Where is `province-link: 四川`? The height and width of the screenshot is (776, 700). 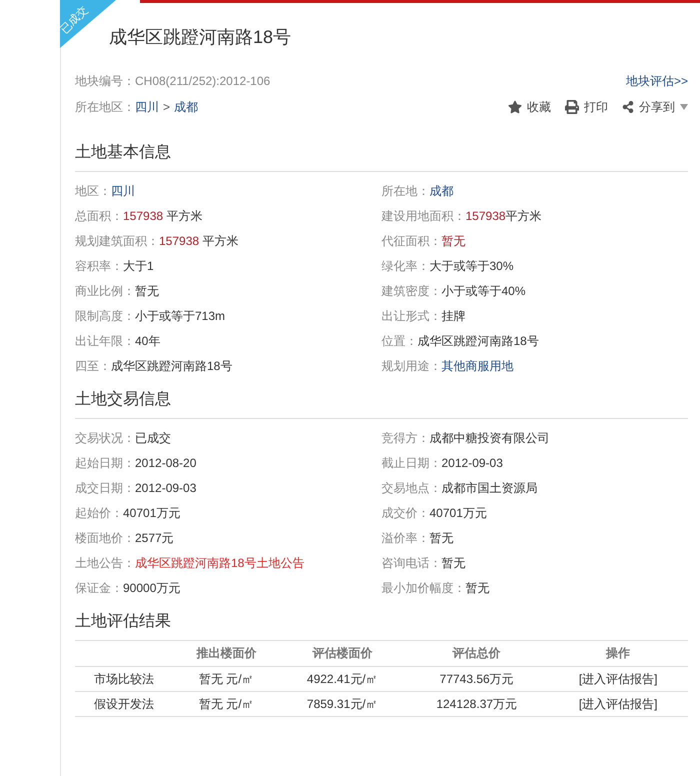 province-link: 四川 is located at coordinates (147, 107).